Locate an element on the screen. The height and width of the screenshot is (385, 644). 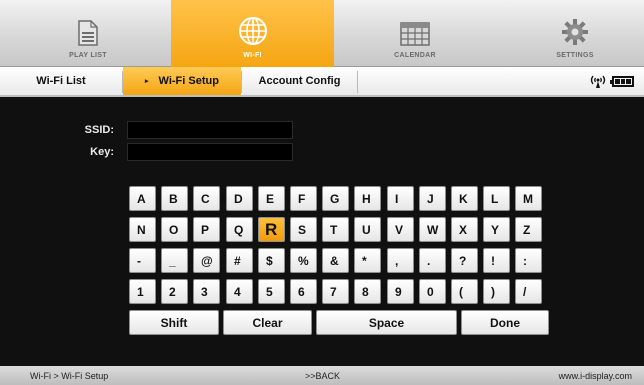
done-key: Done is located at coordinates (505, 322).